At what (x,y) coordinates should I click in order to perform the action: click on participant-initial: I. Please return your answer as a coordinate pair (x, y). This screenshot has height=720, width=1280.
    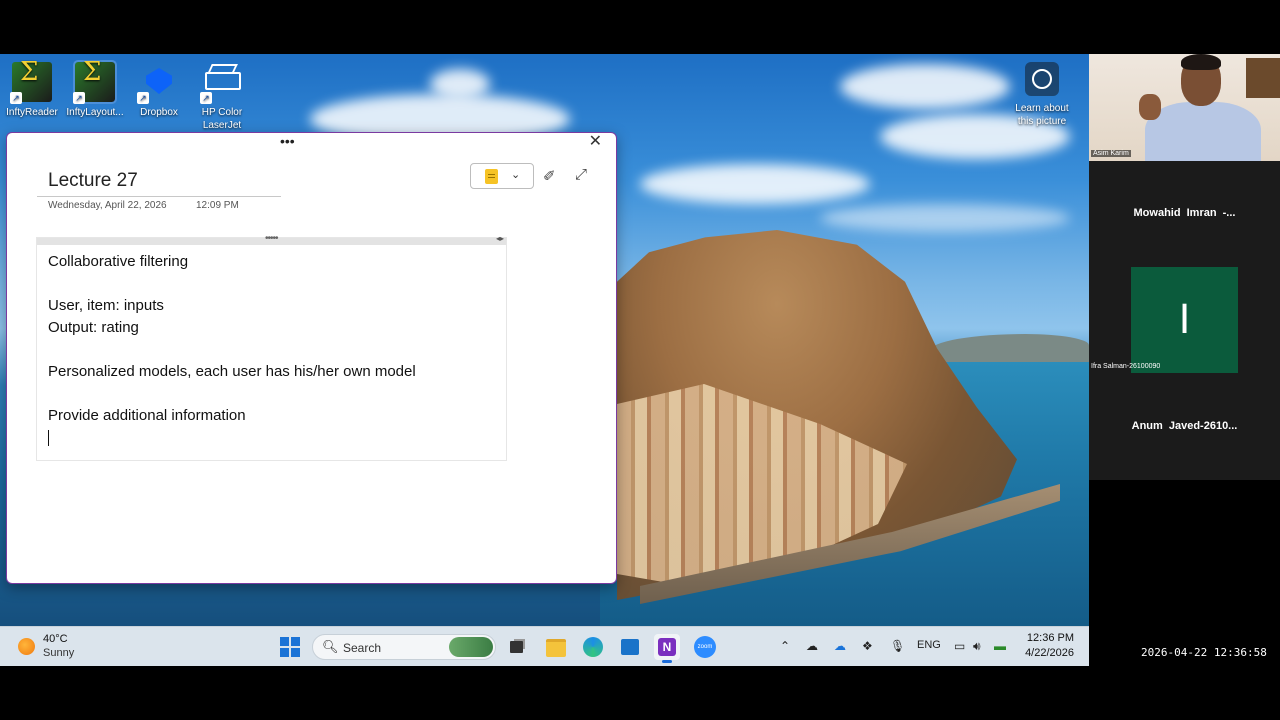
    Looking at the image, I should click on (1184, 320).